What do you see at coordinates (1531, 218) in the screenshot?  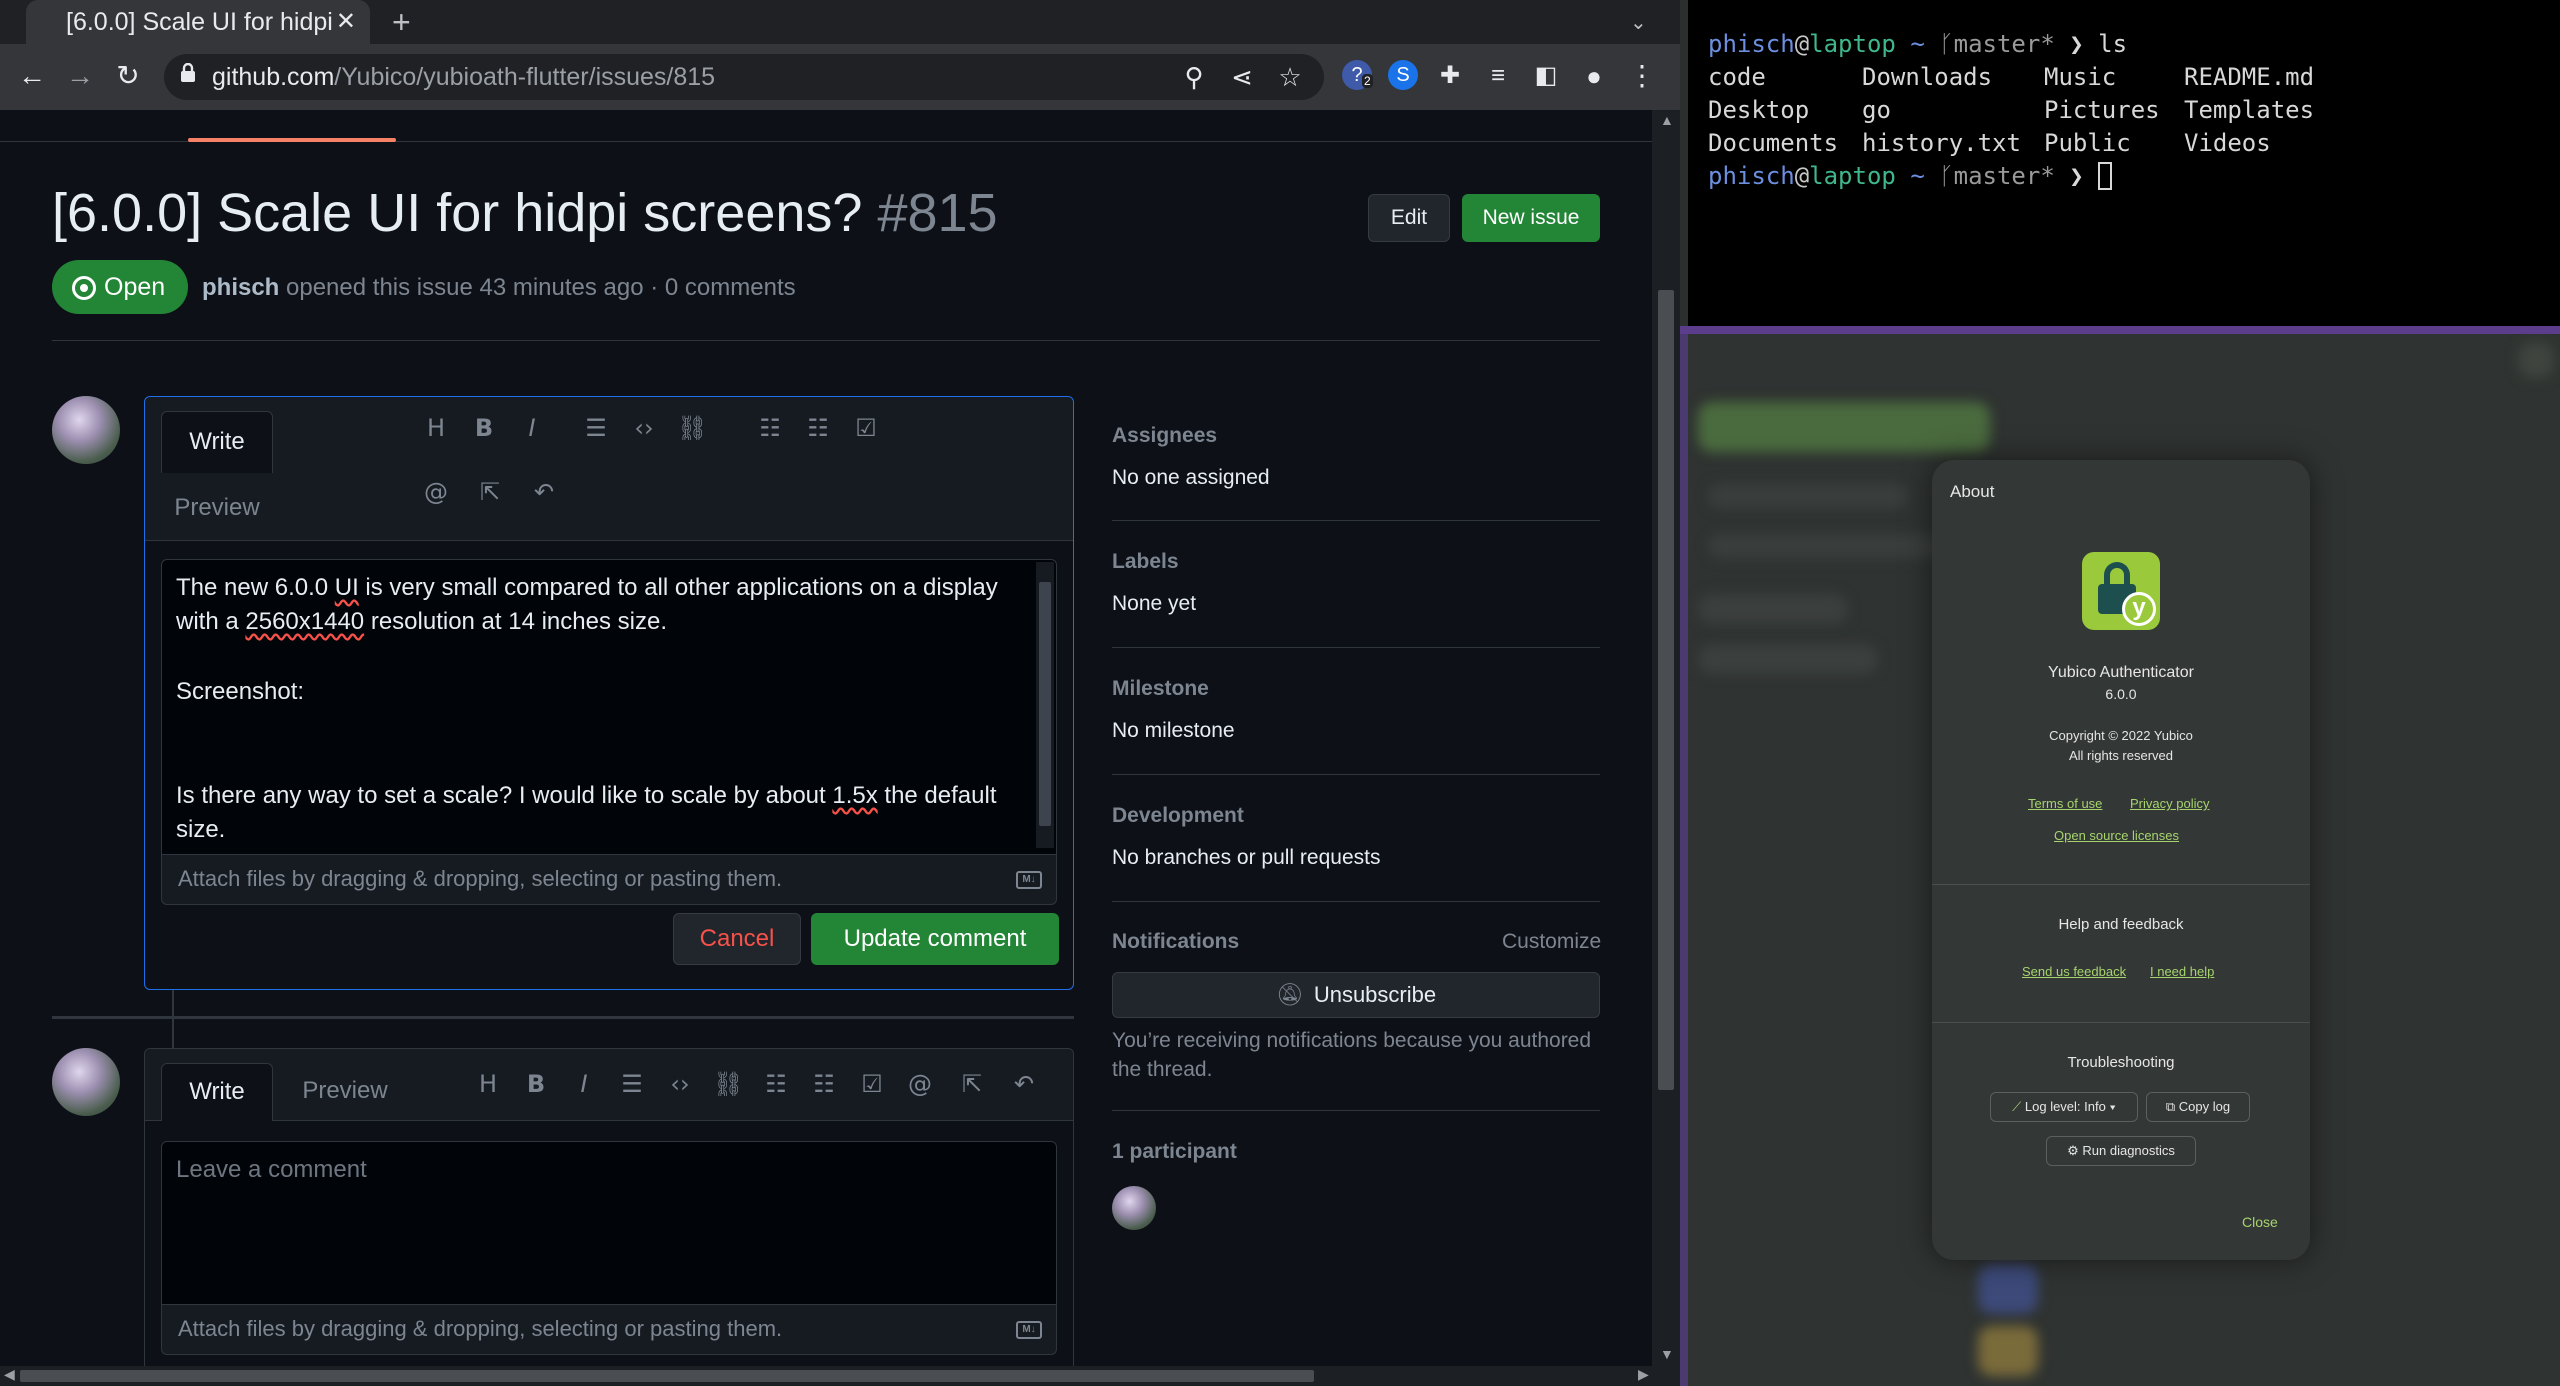 I see `new-issue-button: New issue` at bounding box center [1531, 218].